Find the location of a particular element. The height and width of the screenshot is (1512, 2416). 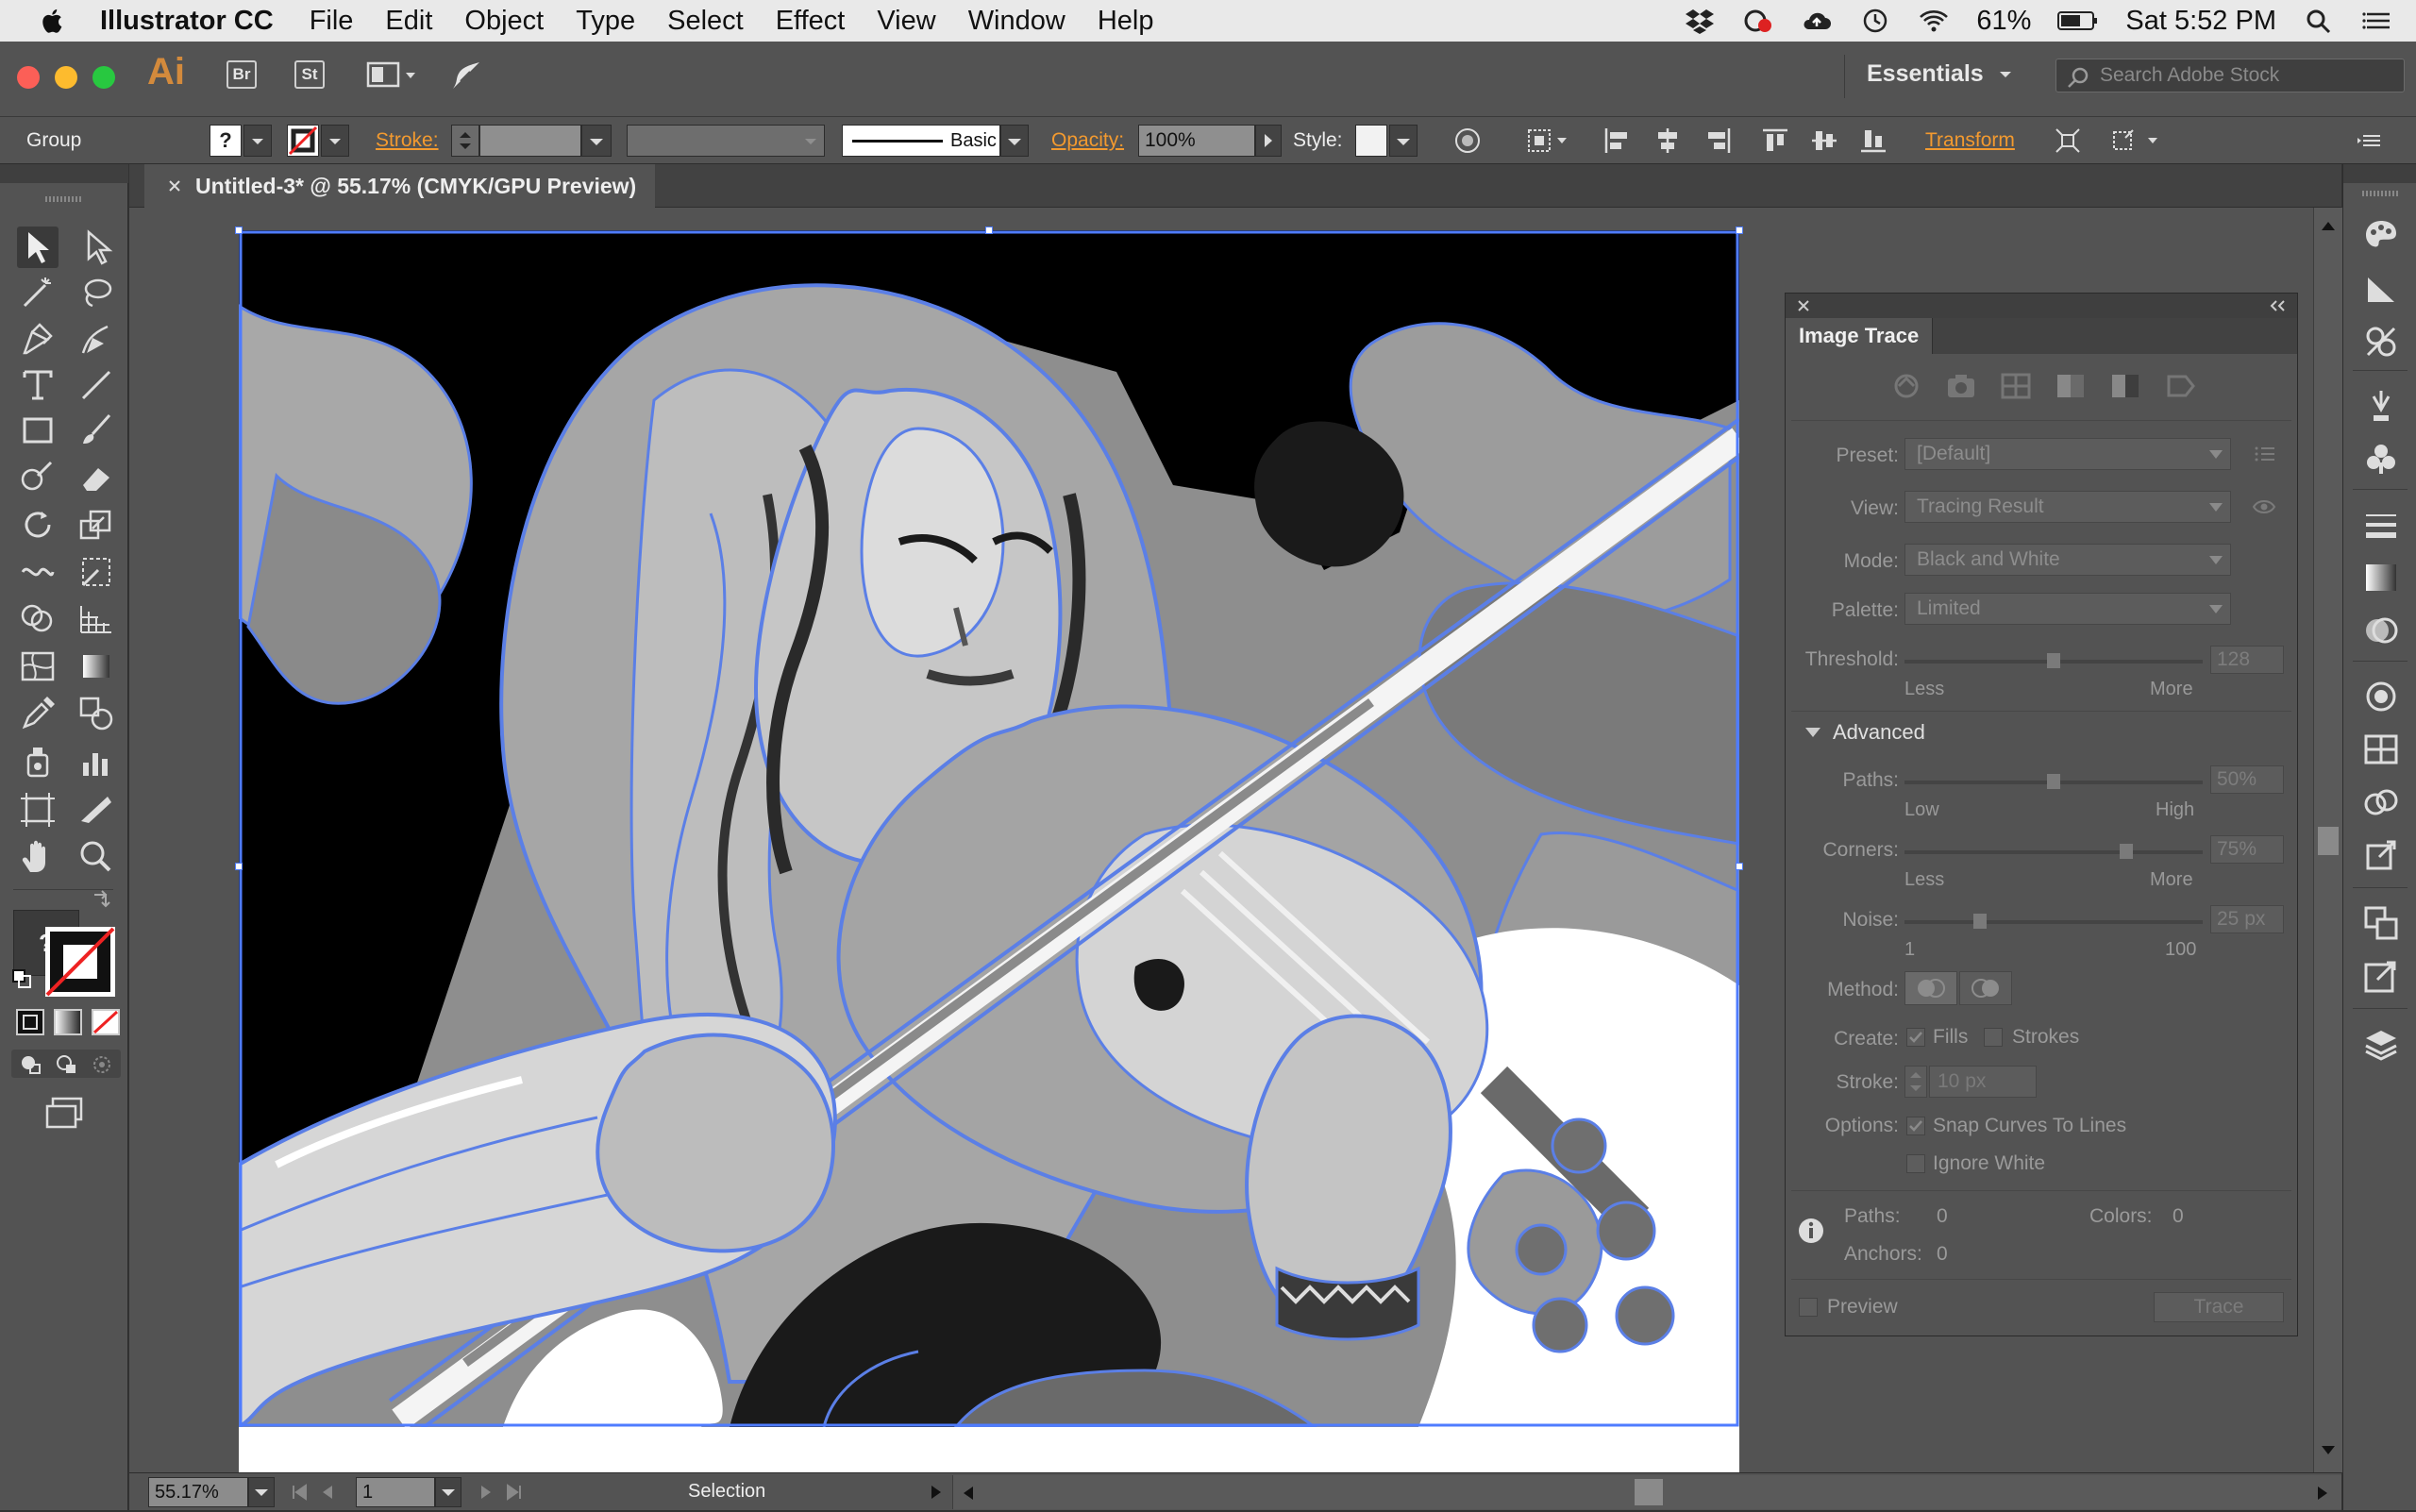

horizontal-scrollbar is located at coordinates (1647, 1492).